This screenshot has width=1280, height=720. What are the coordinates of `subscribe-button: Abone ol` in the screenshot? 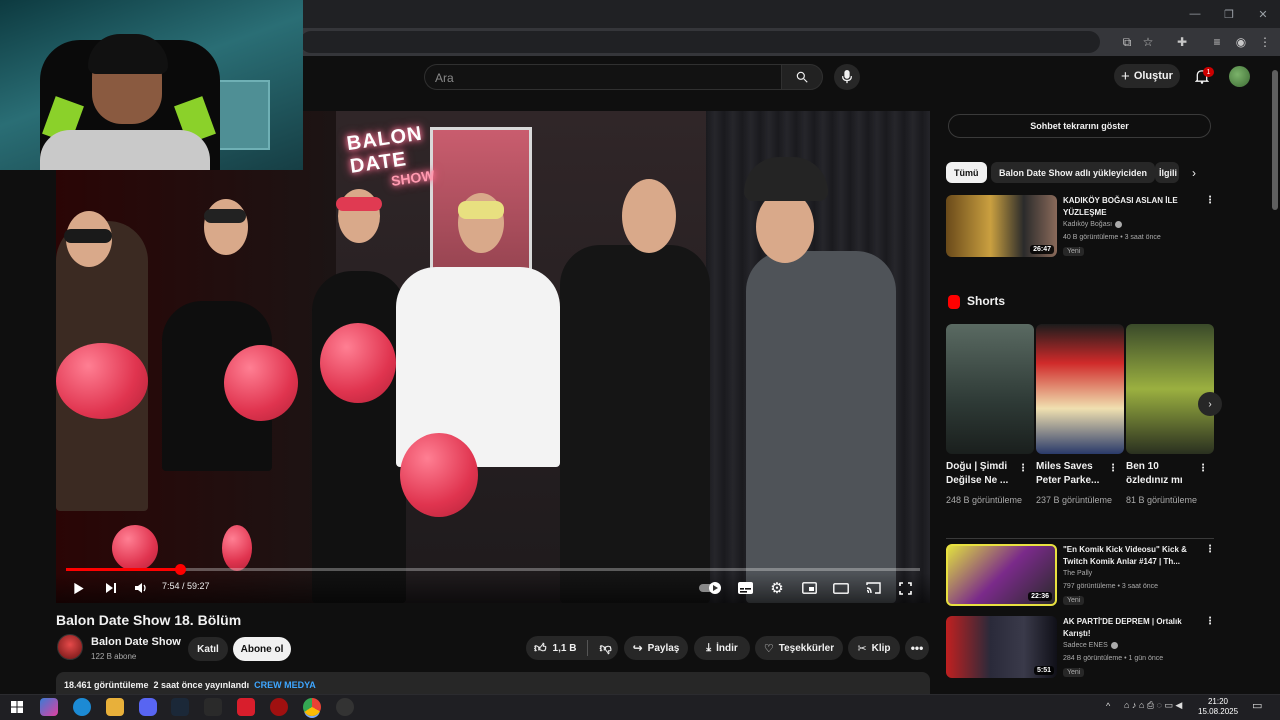 It's located at (262, 649).